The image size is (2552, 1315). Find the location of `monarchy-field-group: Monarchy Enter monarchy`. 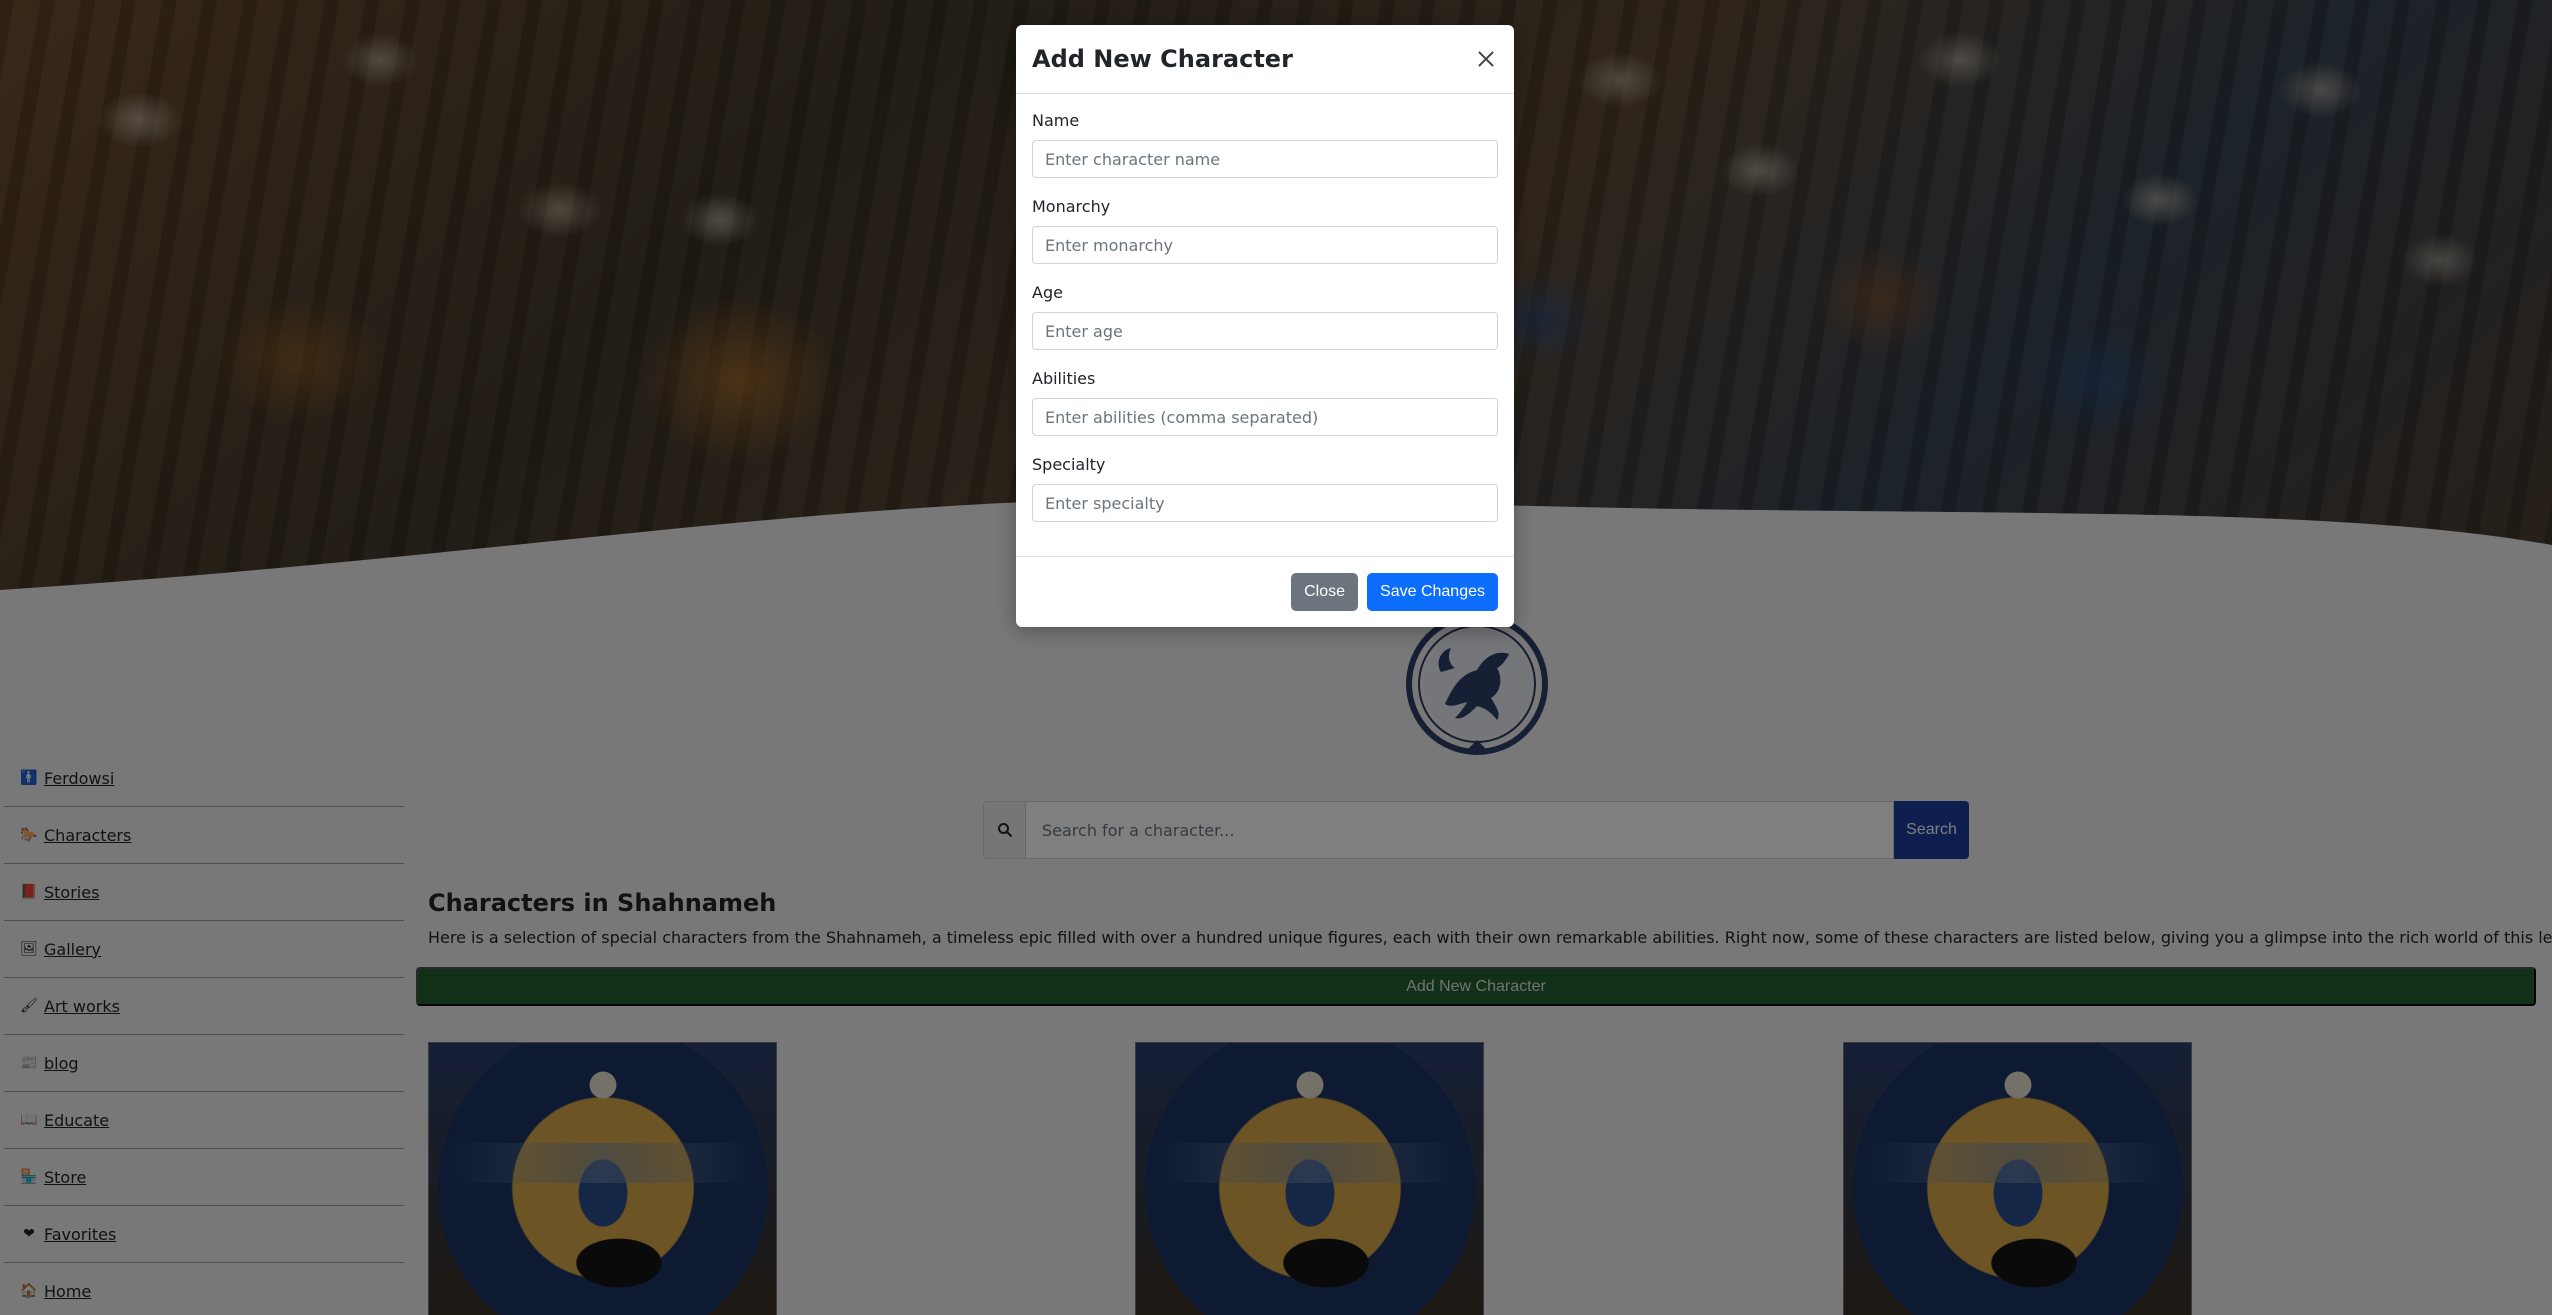

monarchy-field-group: Monarchy Enter monarchy is located at coordinates (1265, 239).